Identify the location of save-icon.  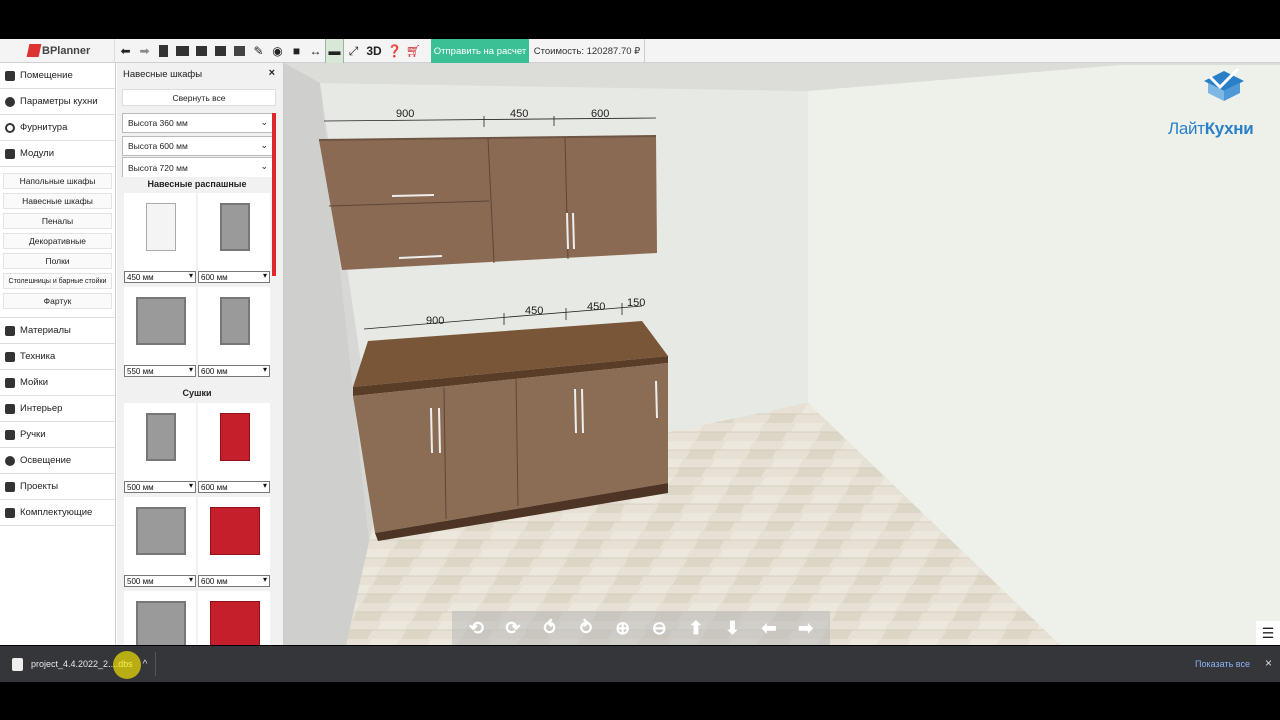
(201, 51).